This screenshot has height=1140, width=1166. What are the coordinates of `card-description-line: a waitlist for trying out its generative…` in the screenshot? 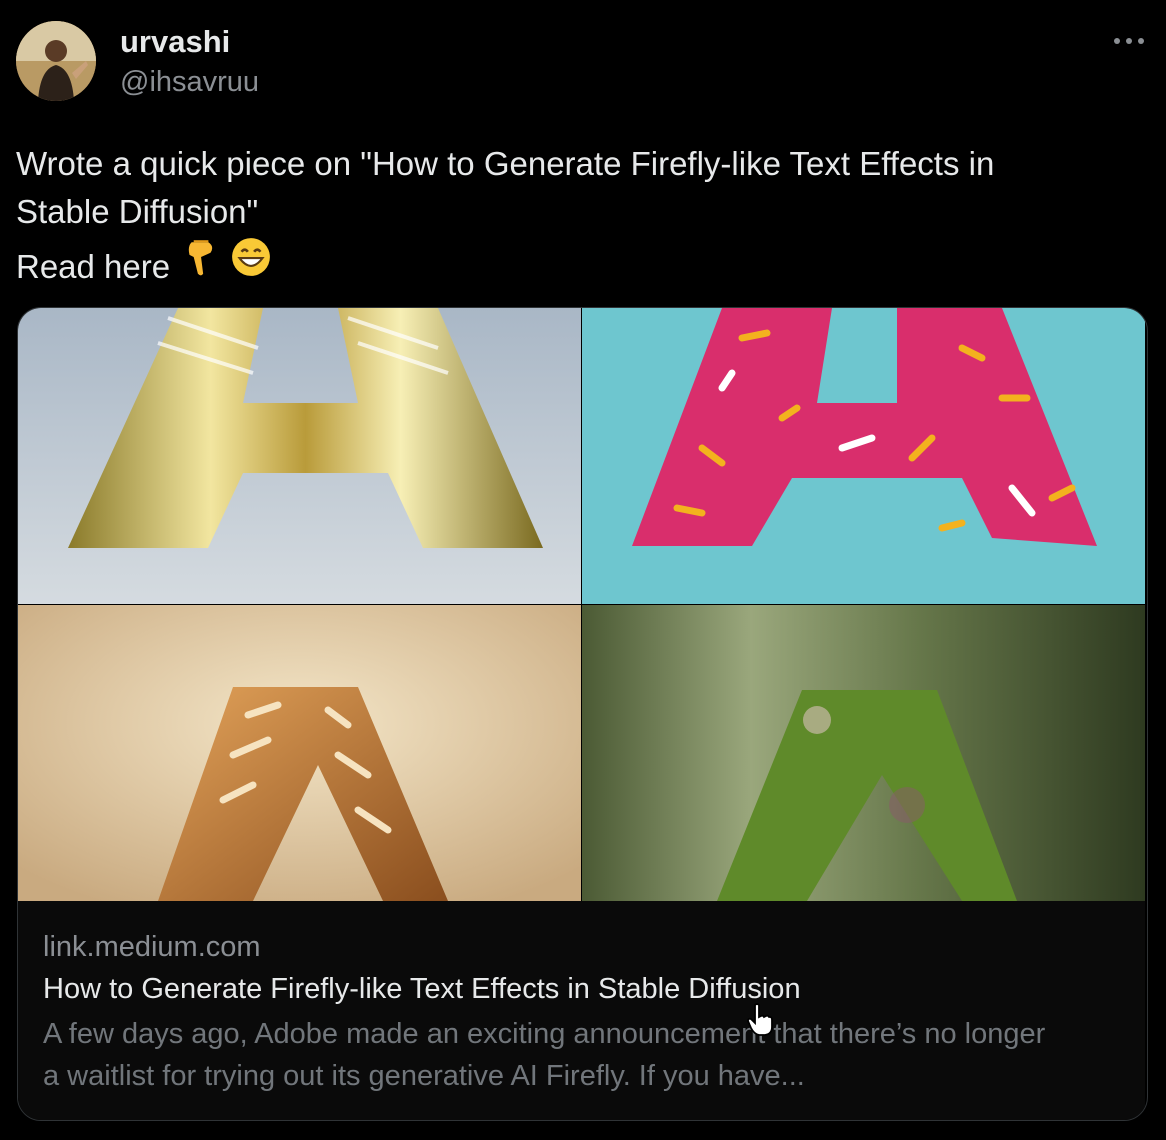 It's located at (424, 1076).